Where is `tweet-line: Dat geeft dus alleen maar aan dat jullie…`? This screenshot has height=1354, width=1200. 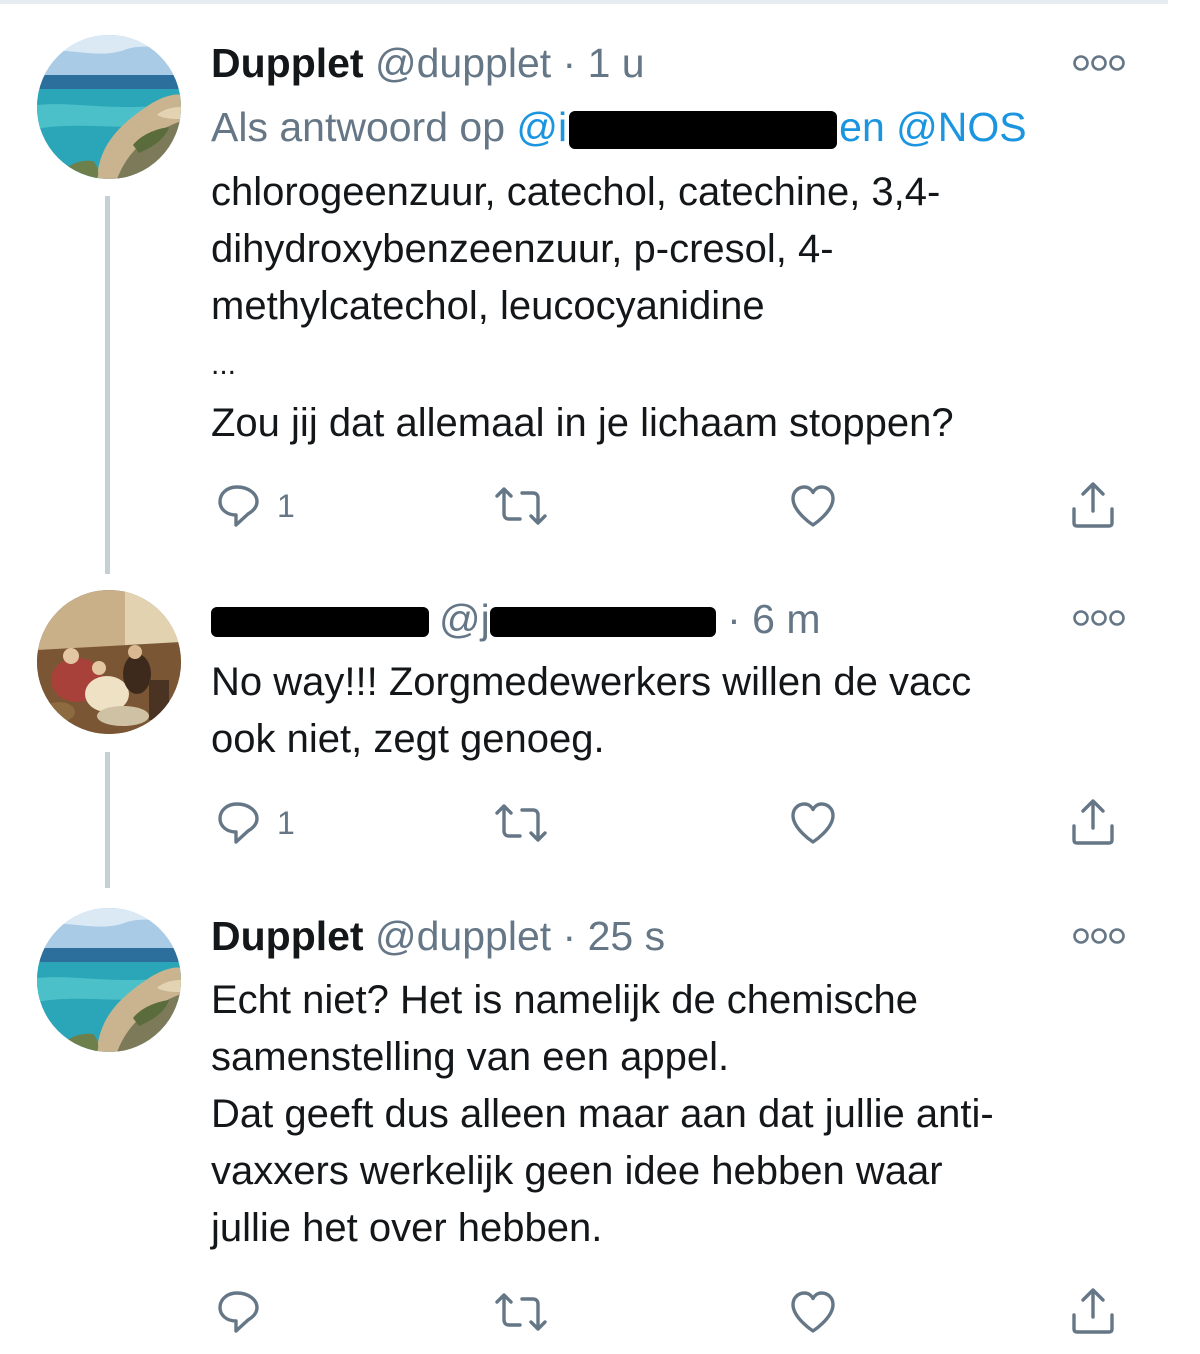
tweet-line: Dat geeft dus alleen maar aan dat jullie… is located at coordinates (602, 1114).